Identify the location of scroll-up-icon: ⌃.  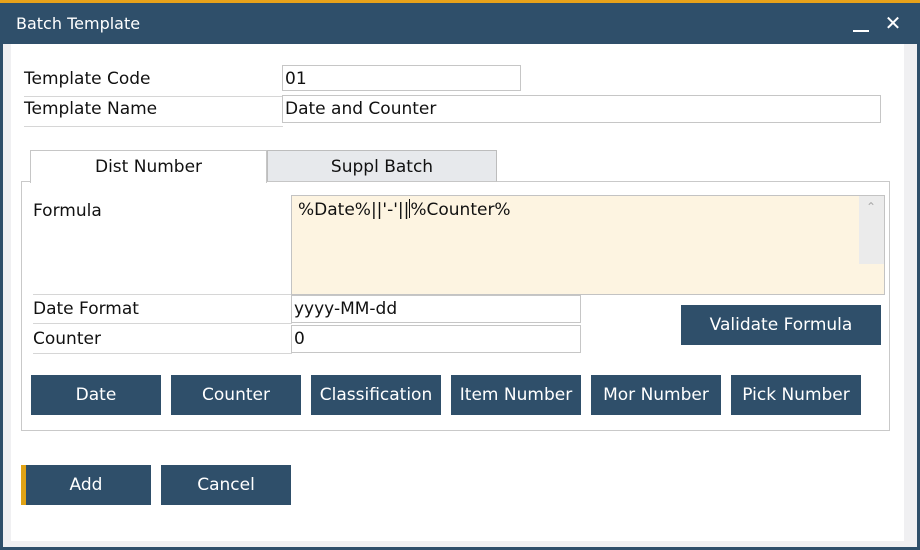
(871, 207).